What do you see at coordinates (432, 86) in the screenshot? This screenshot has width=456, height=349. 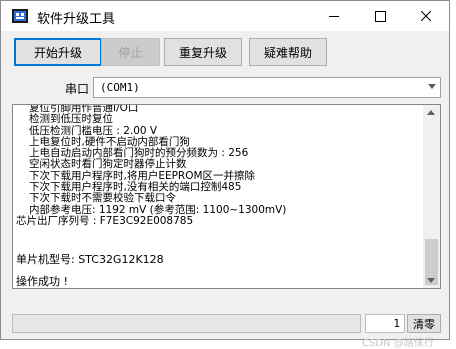 I see `chevron-down-icon` at bounding box center [432, 86].